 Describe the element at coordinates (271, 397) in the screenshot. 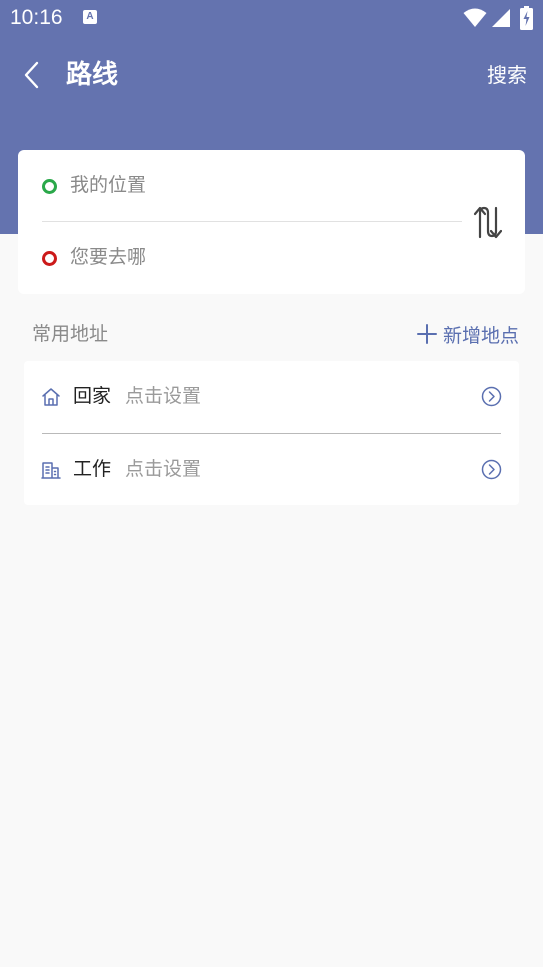

I see `home-address-row: 回家 点击设置` at that location.